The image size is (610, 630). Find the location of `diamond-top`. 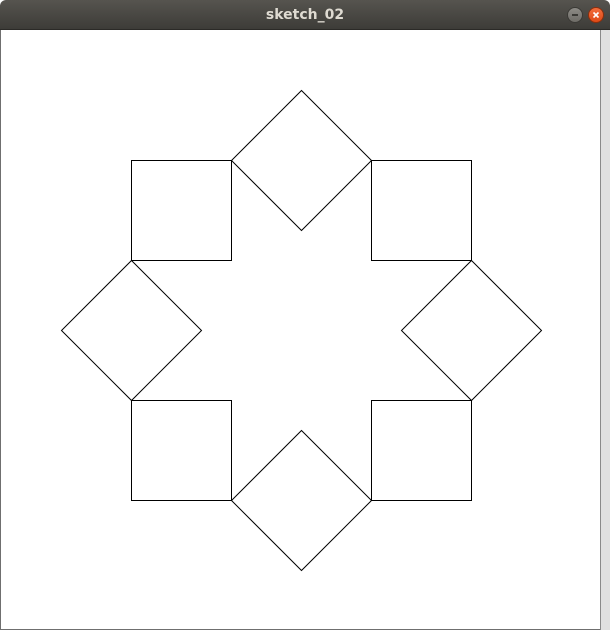

diamond-top is located at coordinates (301, 160).